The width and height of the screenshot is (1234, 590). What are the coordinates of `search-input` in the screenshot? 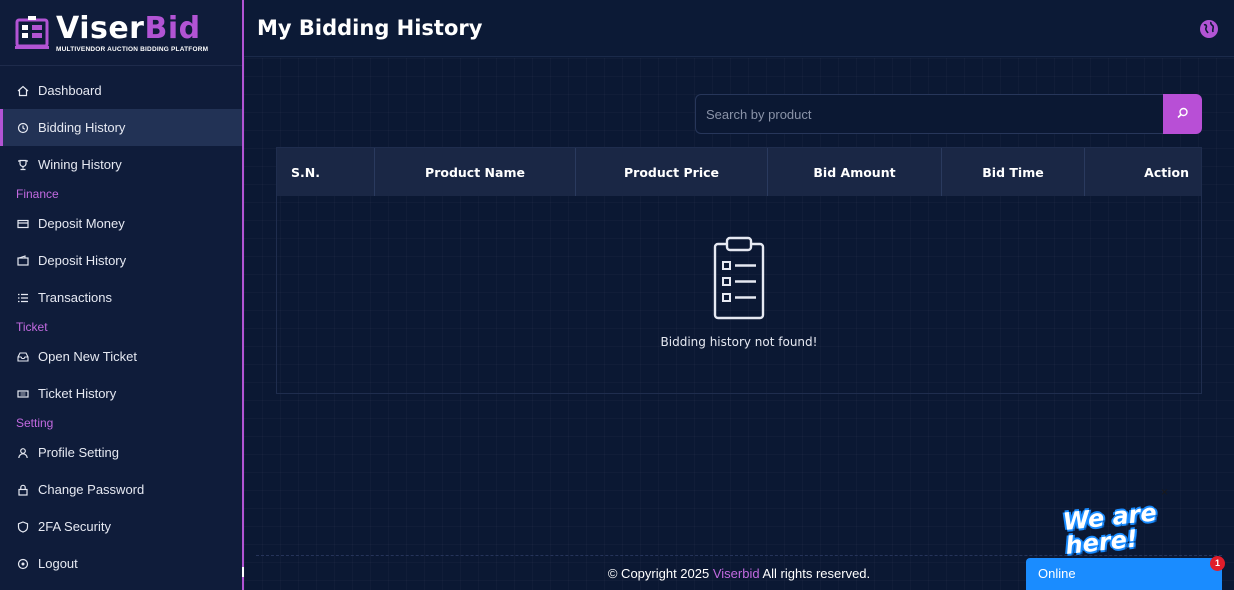 It's located at (929, 114).